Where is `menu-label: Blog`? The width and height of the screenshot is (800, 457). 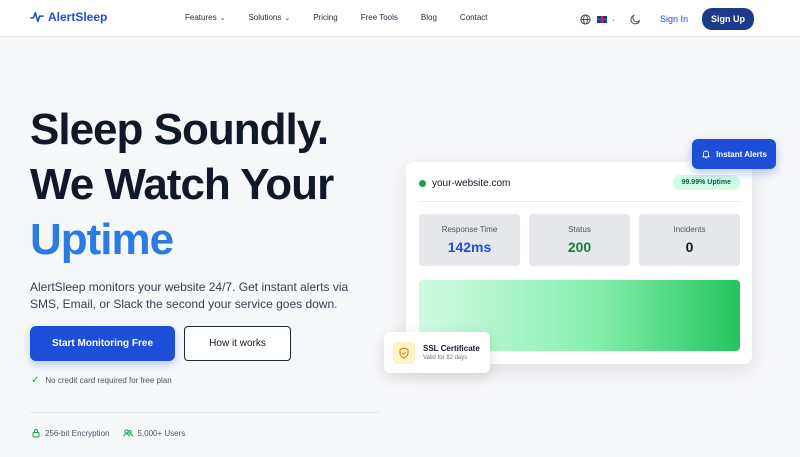 menu-label: Blog is located at coordinates (428, 17).